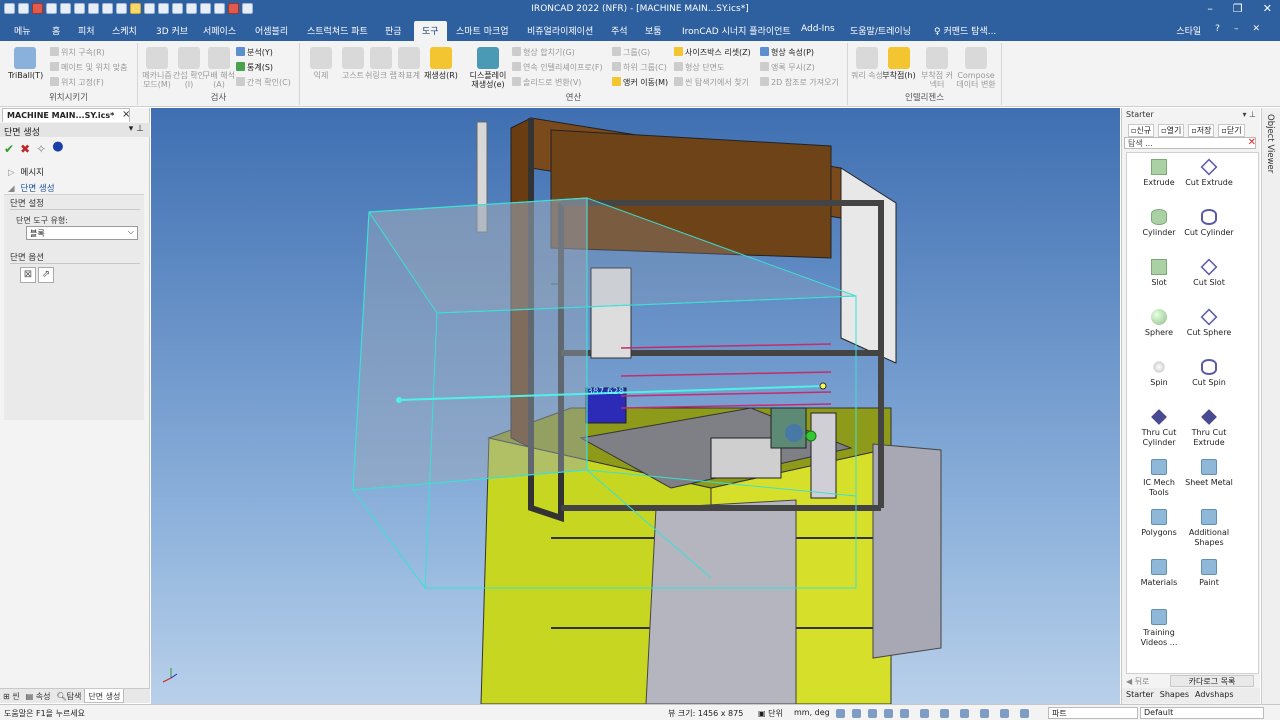 This screenshot has width=1280, height=720. I want to click on catalog-list-button: 카다로그 목록, so click(1212, 681).